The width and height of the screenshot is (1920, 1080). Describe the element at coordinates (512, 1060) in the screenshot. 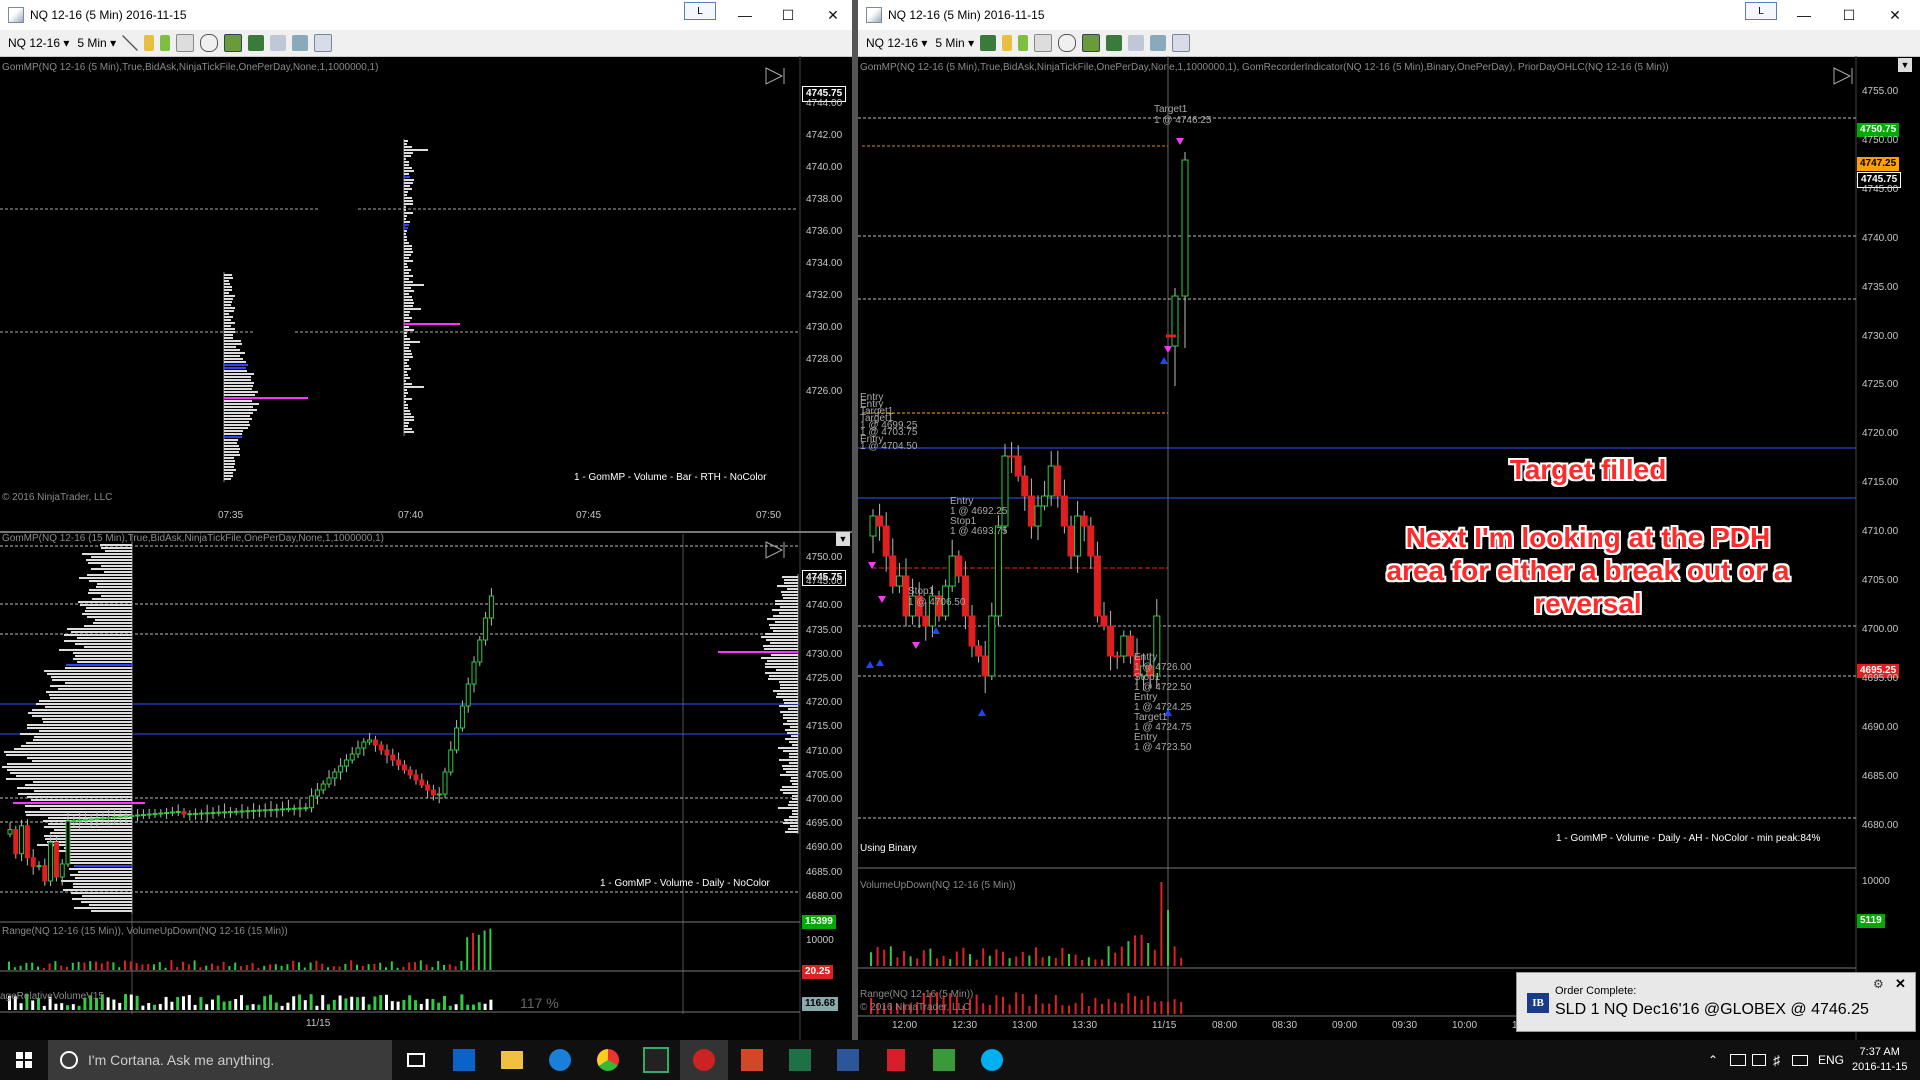

I see `file-explorer-icon` at that location.